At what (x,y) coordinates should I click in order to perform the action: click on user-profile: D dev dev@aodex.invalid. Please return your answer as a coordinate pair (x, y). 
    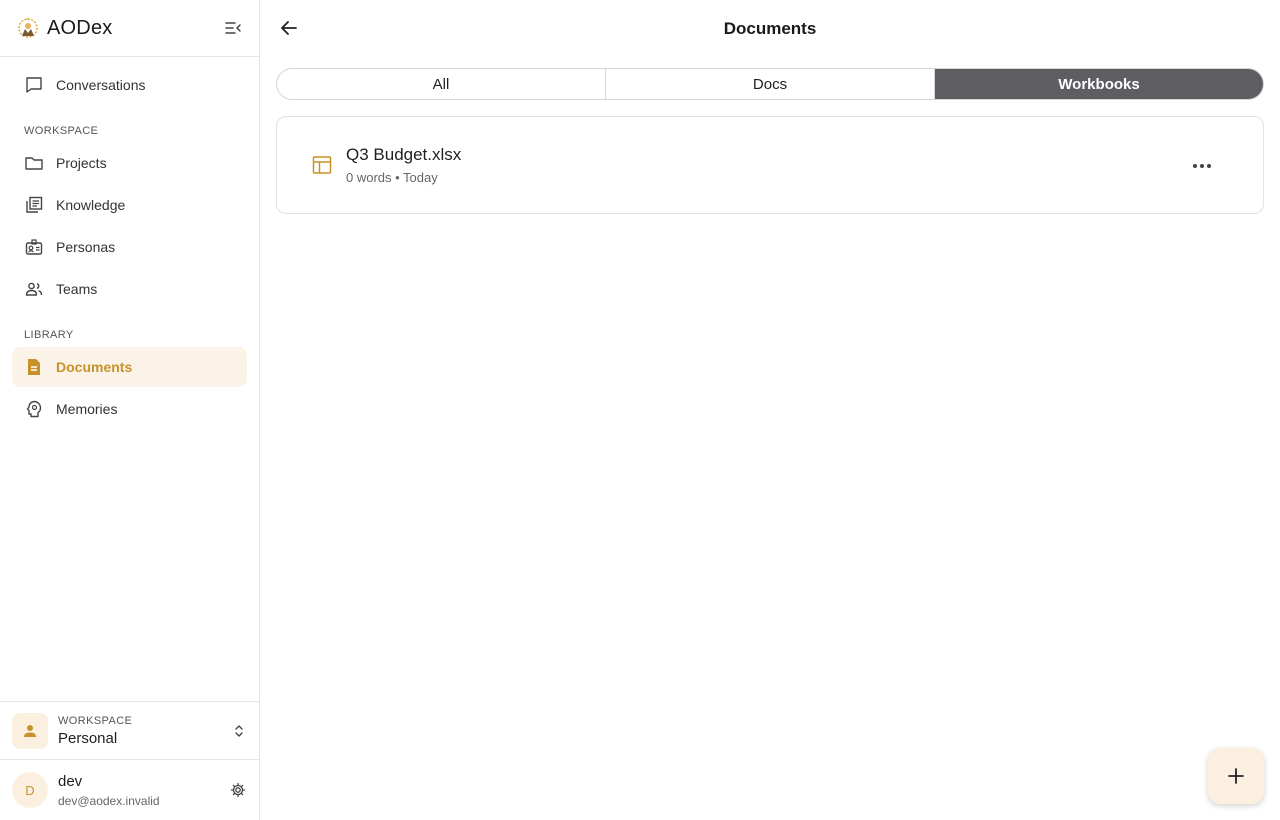
    Looking at the image, I should click on (129, 789).